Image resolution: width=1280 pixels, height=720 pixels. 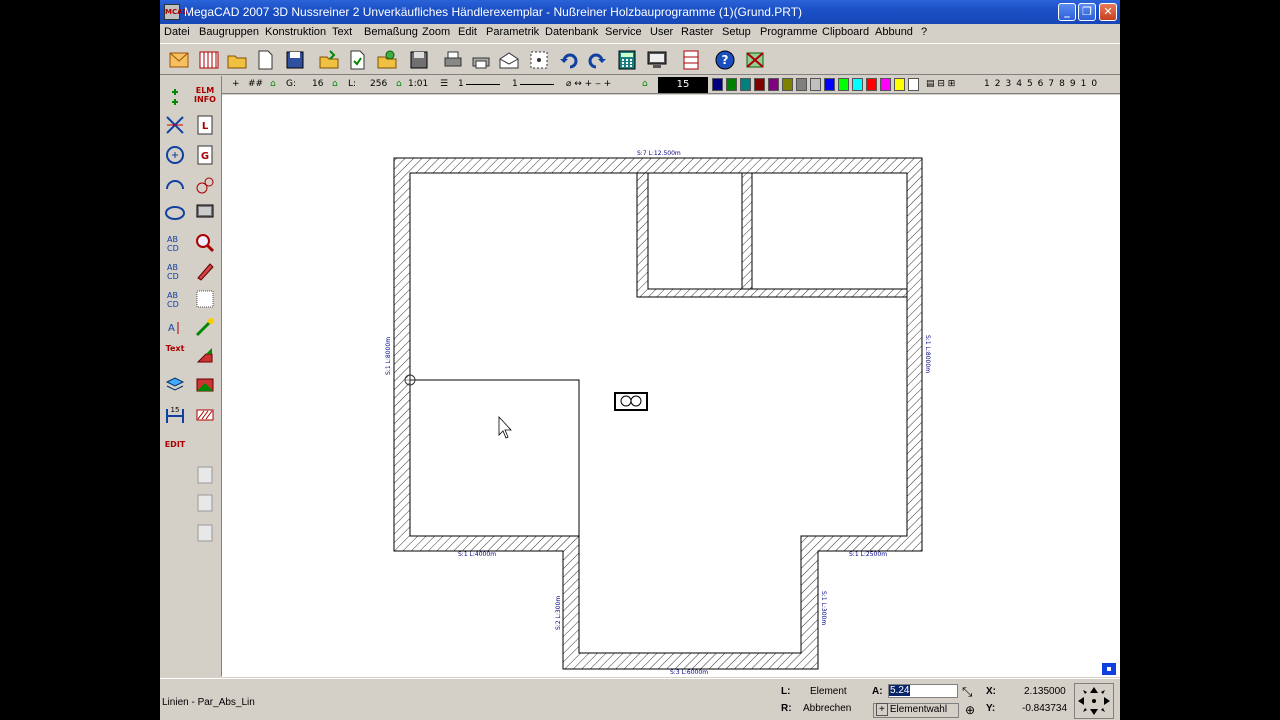 I want to click on doc-g-icon: G, so click(x=205, y=155).